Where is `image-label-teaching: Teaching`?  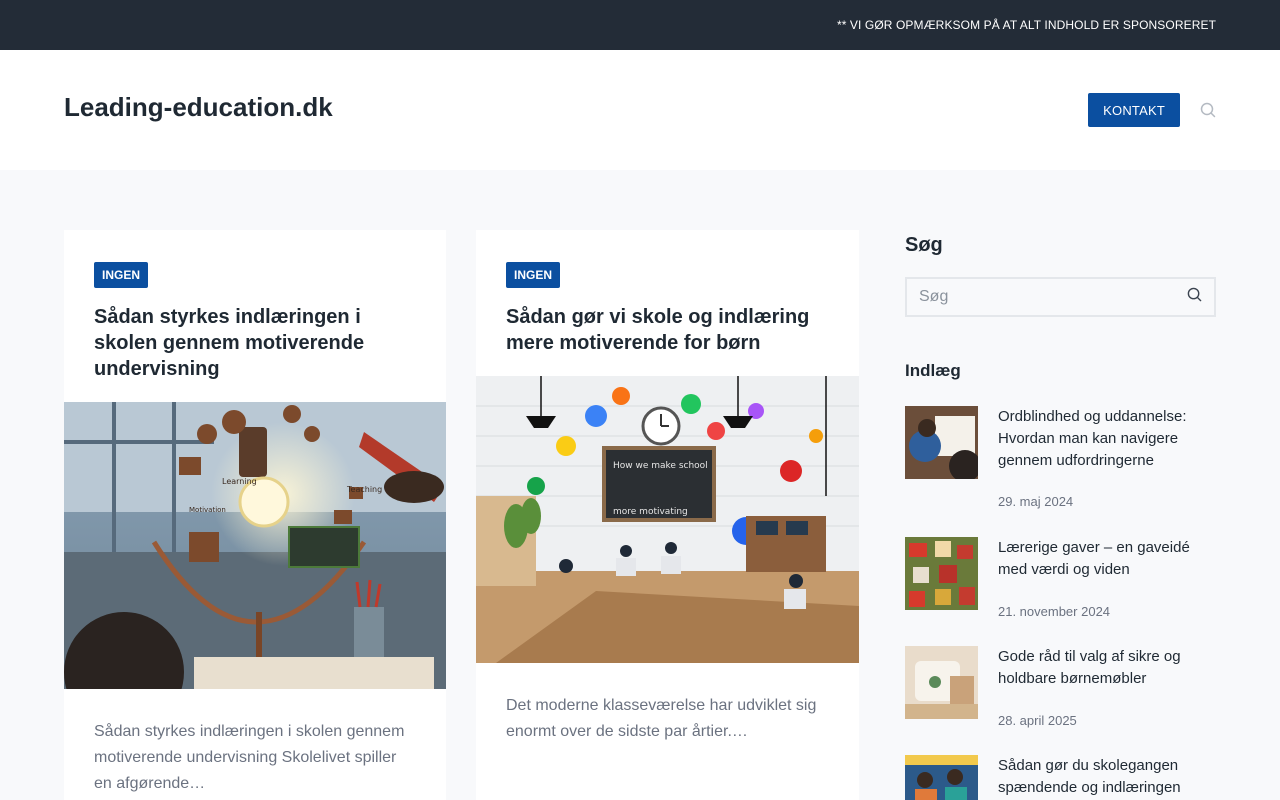
image-label-teaching: Teaching is located at coordinates (364, 489).